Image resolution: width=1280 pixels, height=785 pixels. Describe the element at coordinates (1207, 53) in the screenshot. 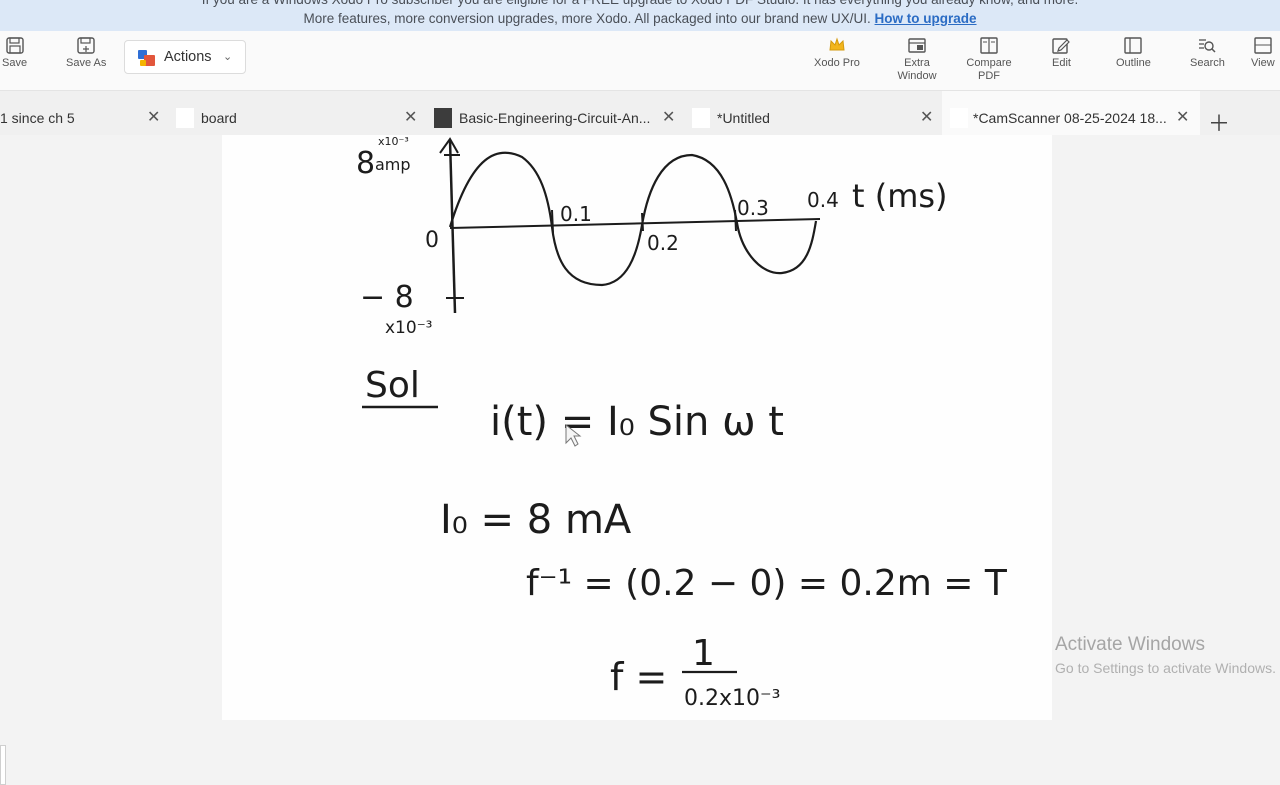

I see `search-button: Search` at that location.